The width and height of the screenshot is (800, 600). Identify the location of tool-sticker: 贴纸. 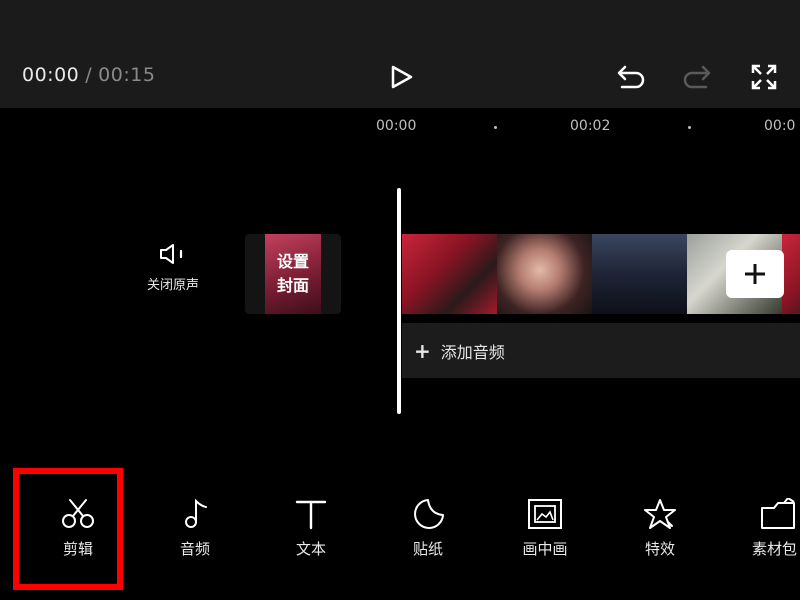
(428, 528).